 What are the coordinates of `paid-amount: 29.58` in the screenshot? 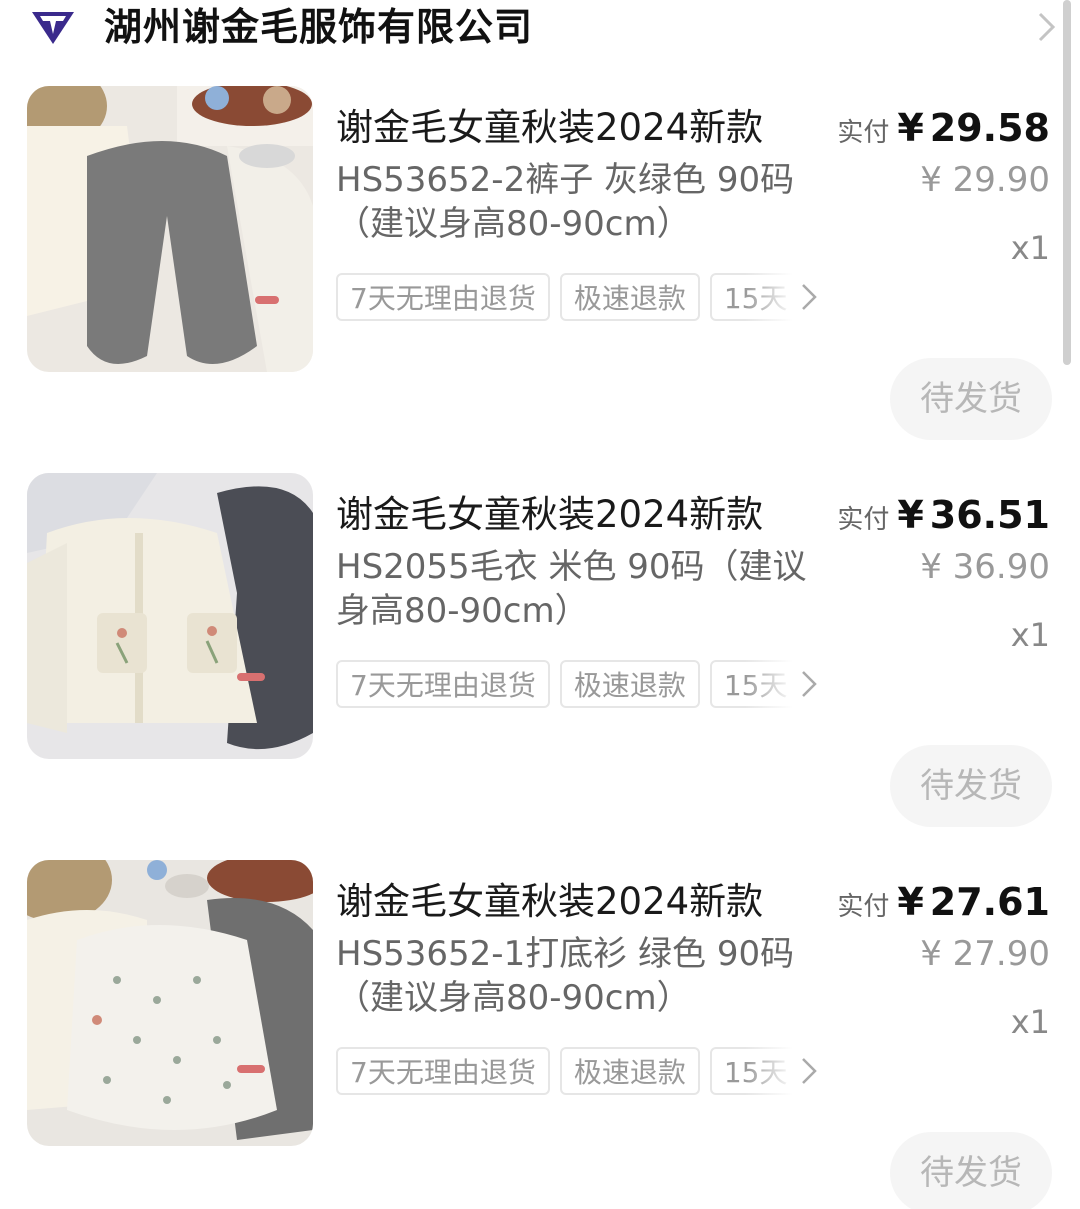 It's located at (989, 128).